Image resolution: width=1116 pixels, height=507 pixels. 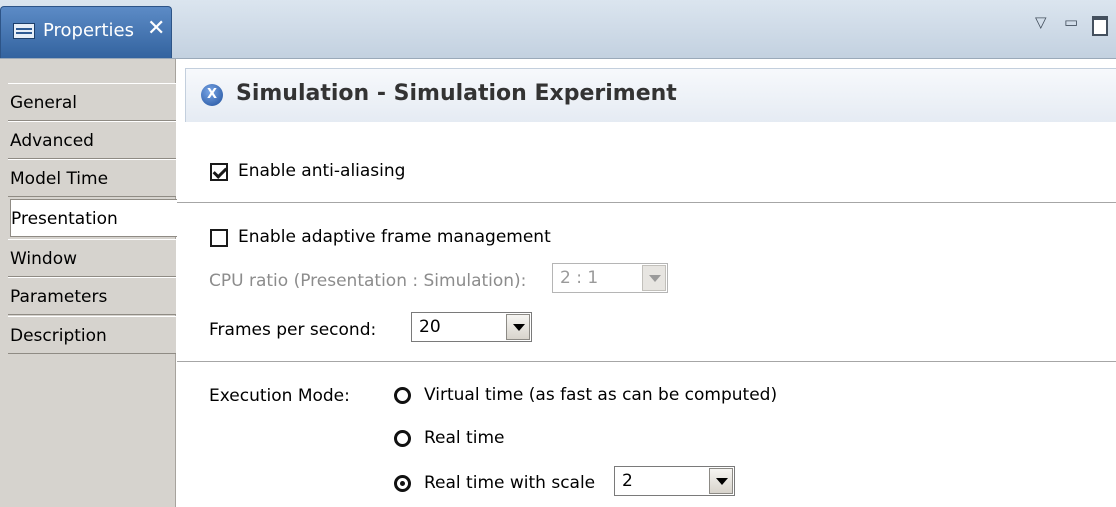 I want to click on fps-select: 20, so click(x=471, y=327).